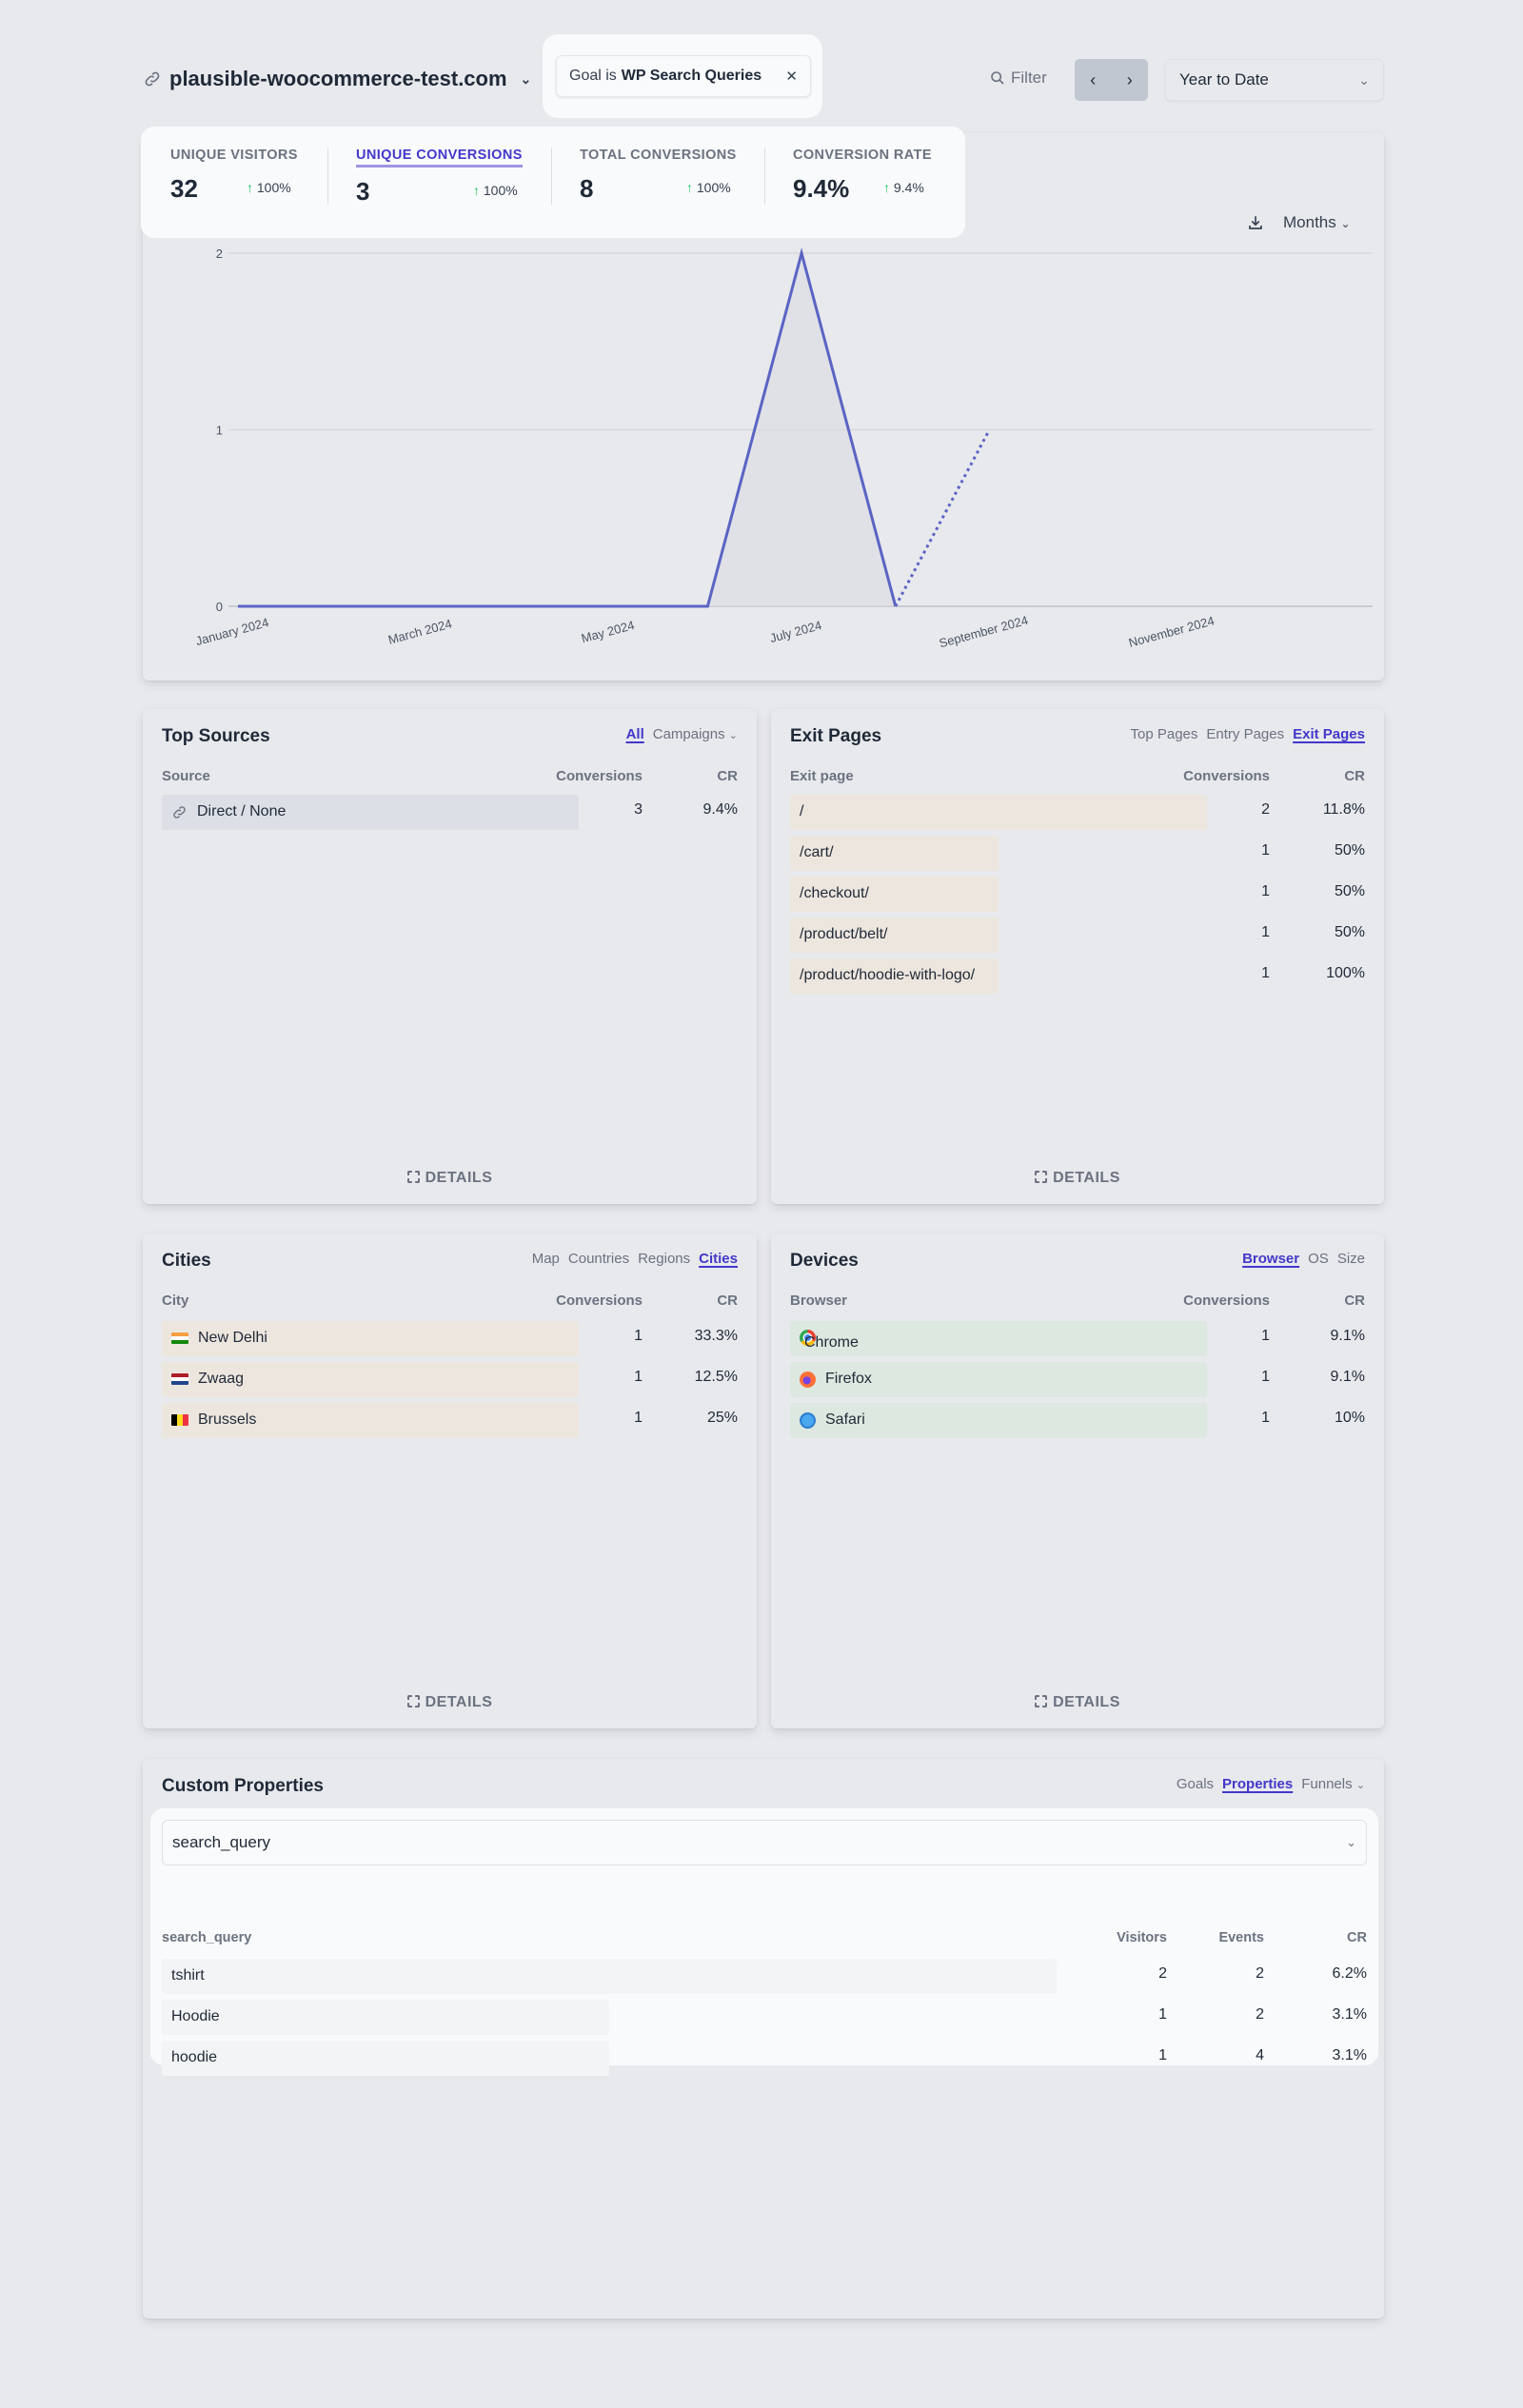 Image resolution: width=1523 pixels, height=2408 pixels. Describe the element at coordinates (1078, 812) in the screenshot. I see `table-row: / 2 11.8%` at that location.